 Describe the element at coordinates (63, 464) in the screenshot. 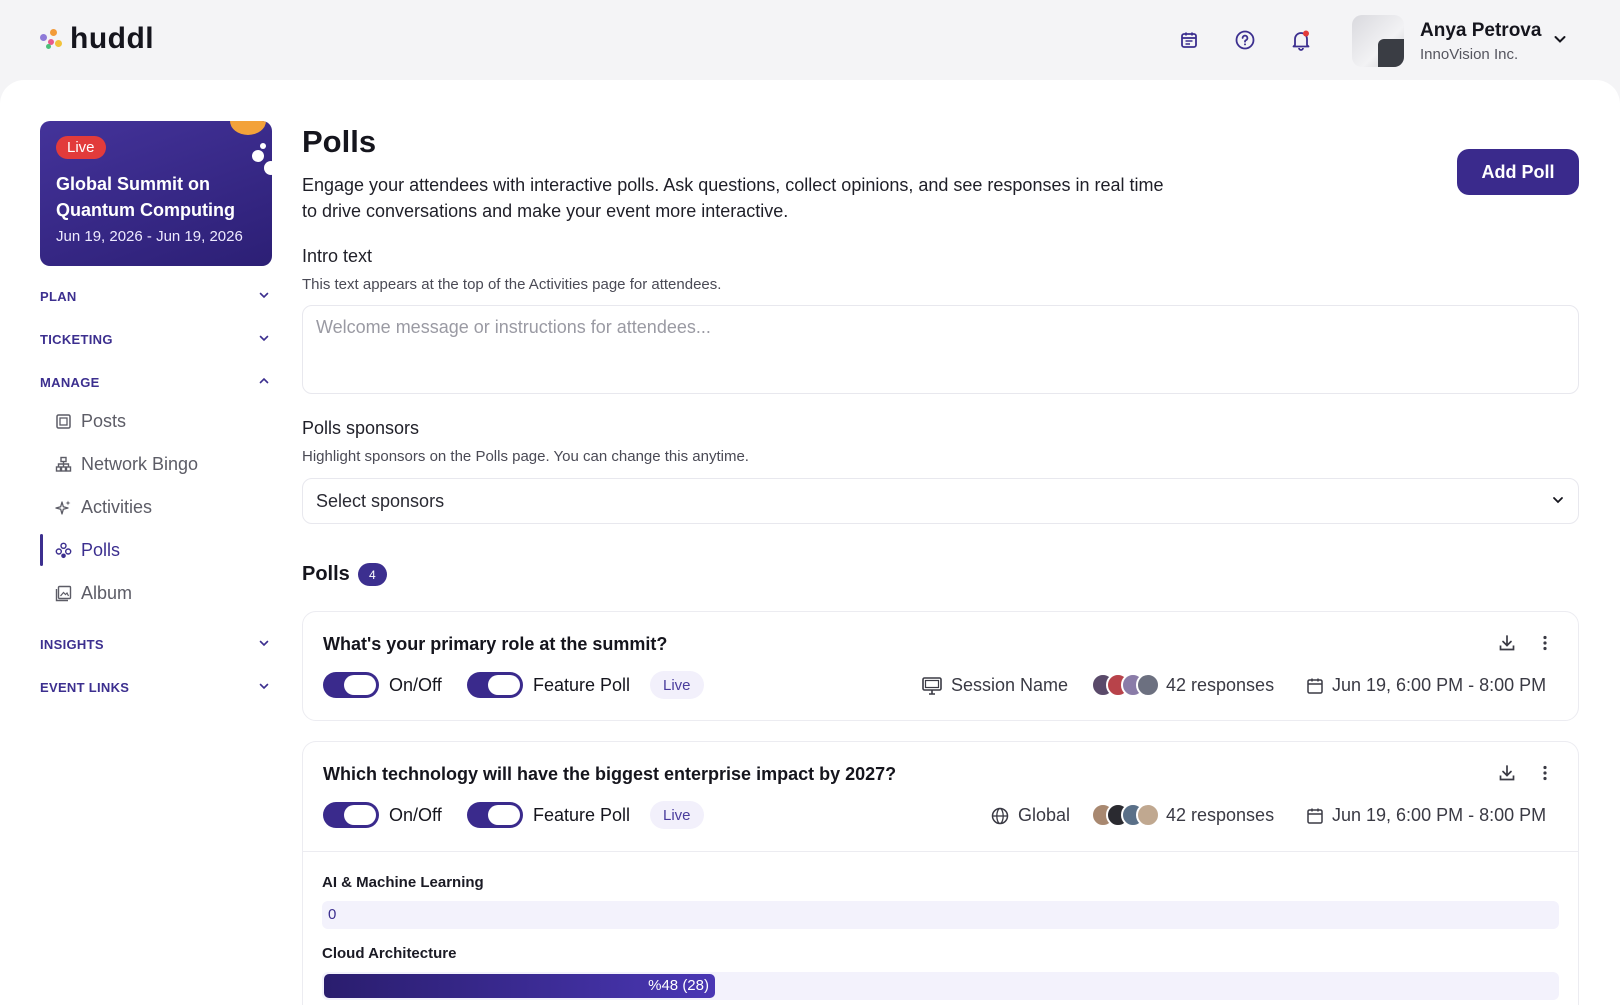

I see `network-icon` at that location.